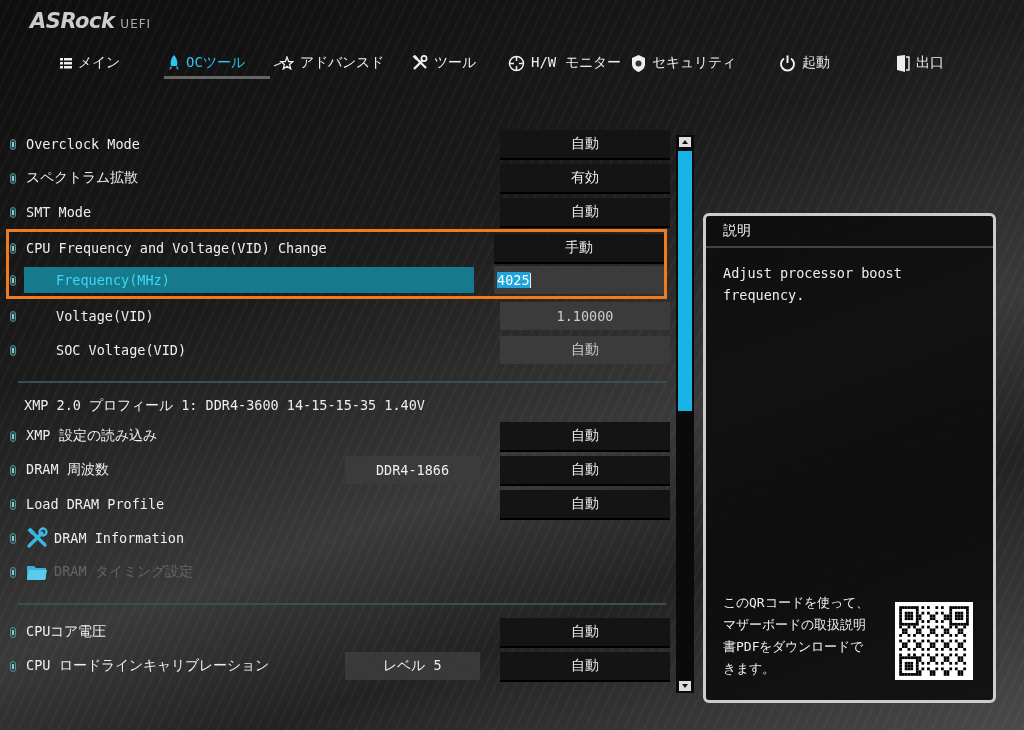 The height and width of the screenshot is (730, 1024). Describe the element at coordinates (136, 24) in the screenshot. I see `logo-suffix: UEFI` at that location.